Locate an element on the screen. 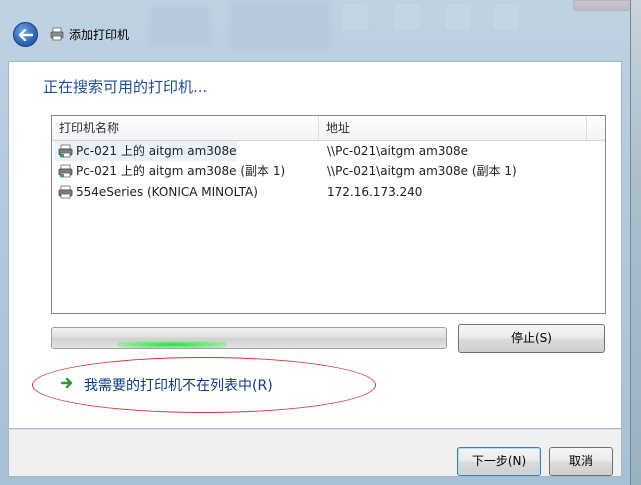 The width and height of the screenshot is (641, 485). printer-address: \\Pc-021\aitgm am308e is located at coordinates (398, 151).